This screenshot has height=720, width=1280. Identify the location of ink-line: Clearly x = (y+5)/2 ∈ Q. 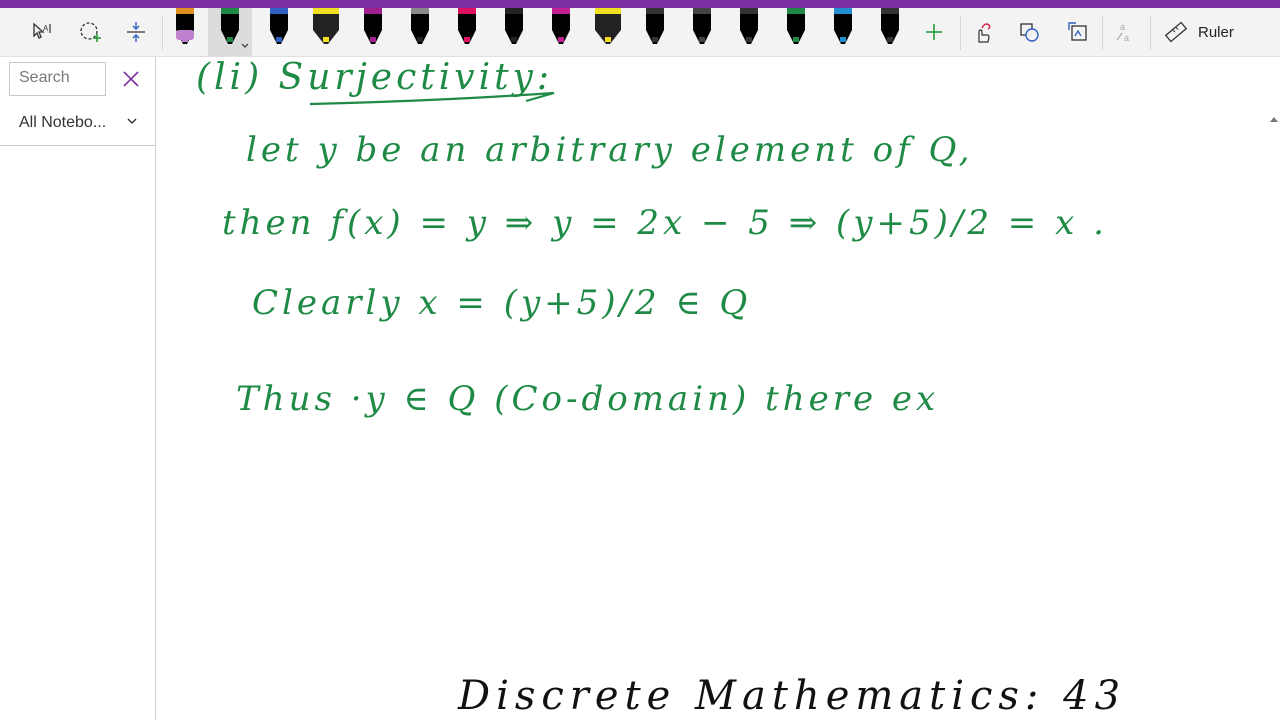
(502, 303).